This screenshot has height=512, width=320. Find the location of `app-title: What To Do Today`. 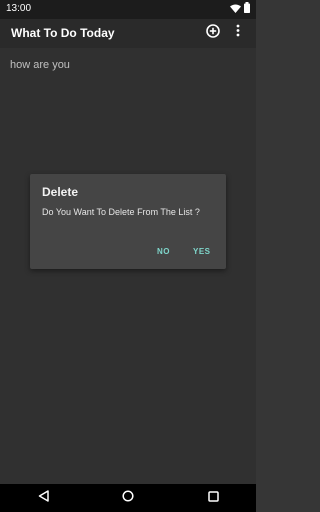

app-title: What To Do Today is located at coordinates (63, 33).